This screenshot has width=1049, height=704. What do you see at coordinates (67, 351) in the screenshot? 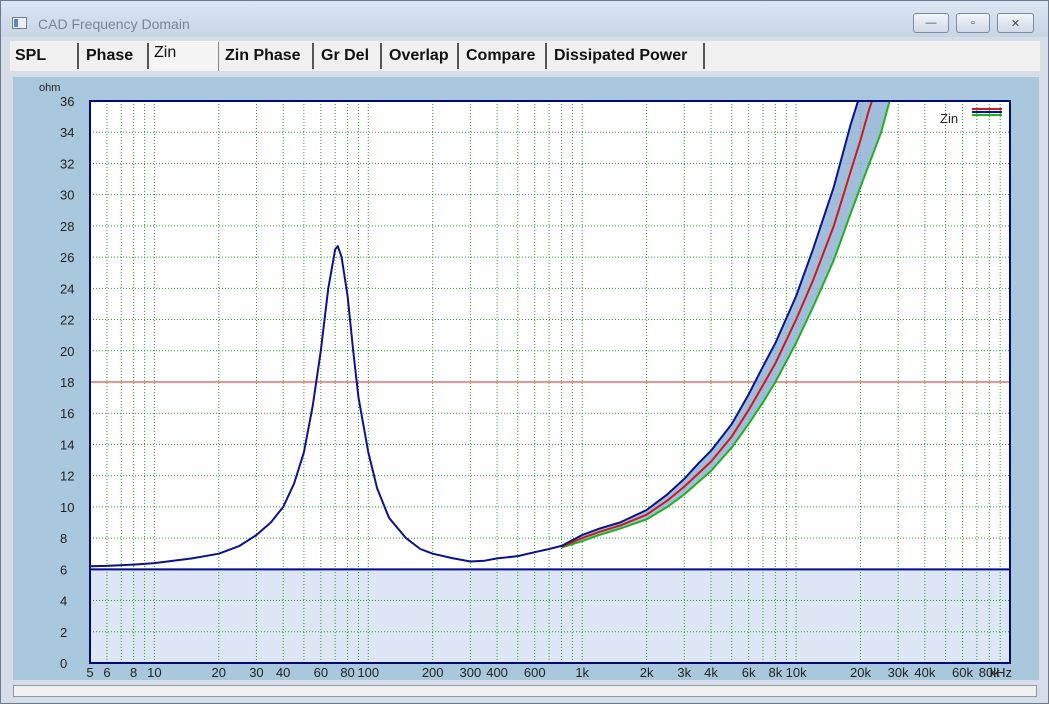
I see `y-tick-label: 20` at bounding box center [67, 351].